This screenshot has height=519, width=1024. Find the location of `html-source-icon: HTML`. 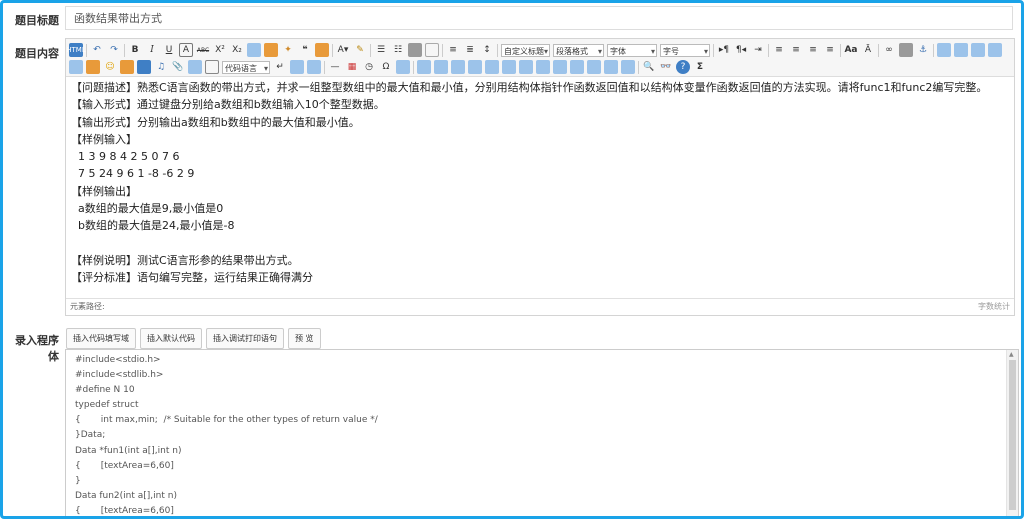

html-source-icon: HTML is located at coordinates (76, 50).